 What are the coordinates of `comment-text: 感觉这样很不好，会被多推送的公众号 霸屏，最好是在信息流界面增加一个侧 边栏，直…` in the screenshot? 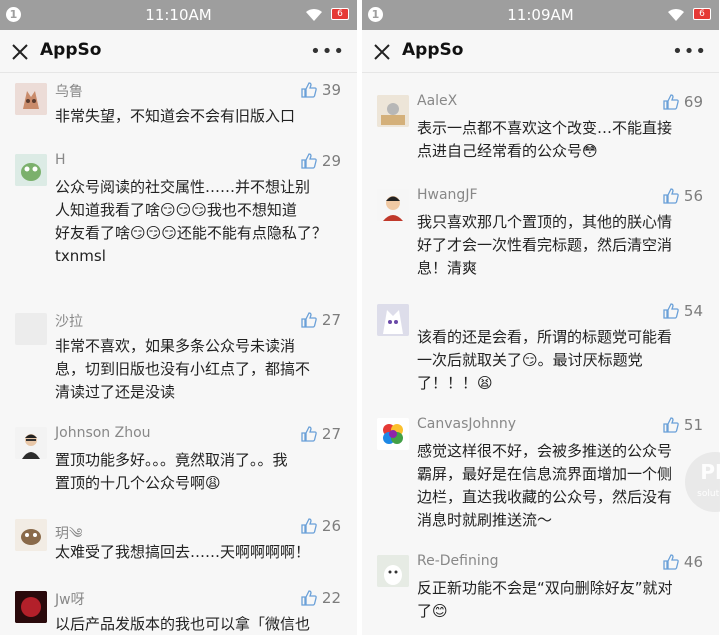 It's located at (545, 485).